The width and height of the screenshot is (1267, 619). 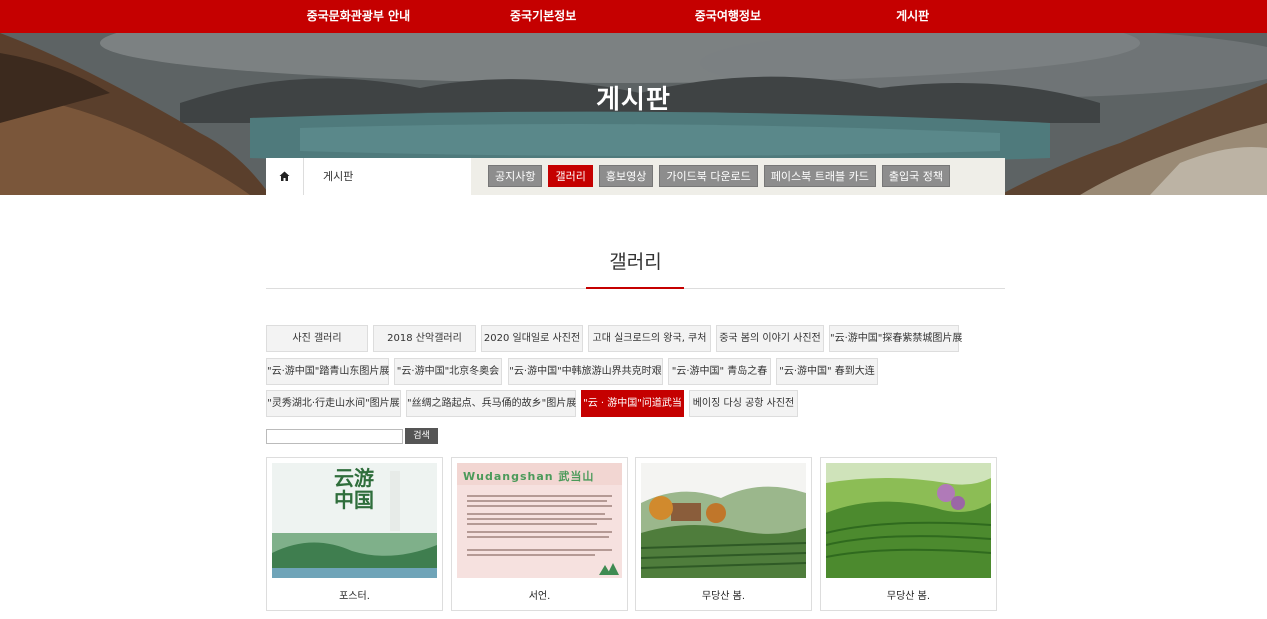 I want to click on tab-immigration-policy: 출입국 정책, so click(x=915, y=176).